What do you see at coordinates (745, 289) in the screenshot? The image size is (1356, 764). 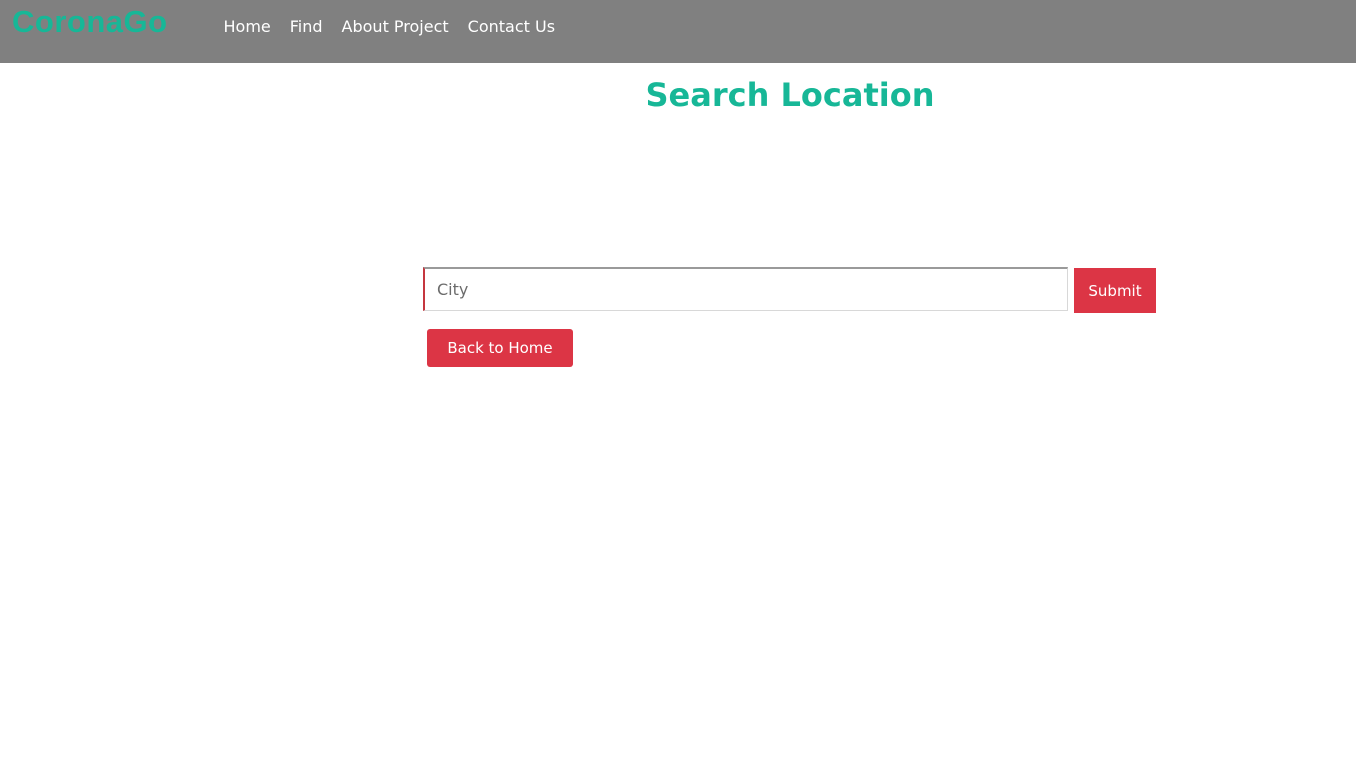 I see `city-input` at bounding box center [745, 289].